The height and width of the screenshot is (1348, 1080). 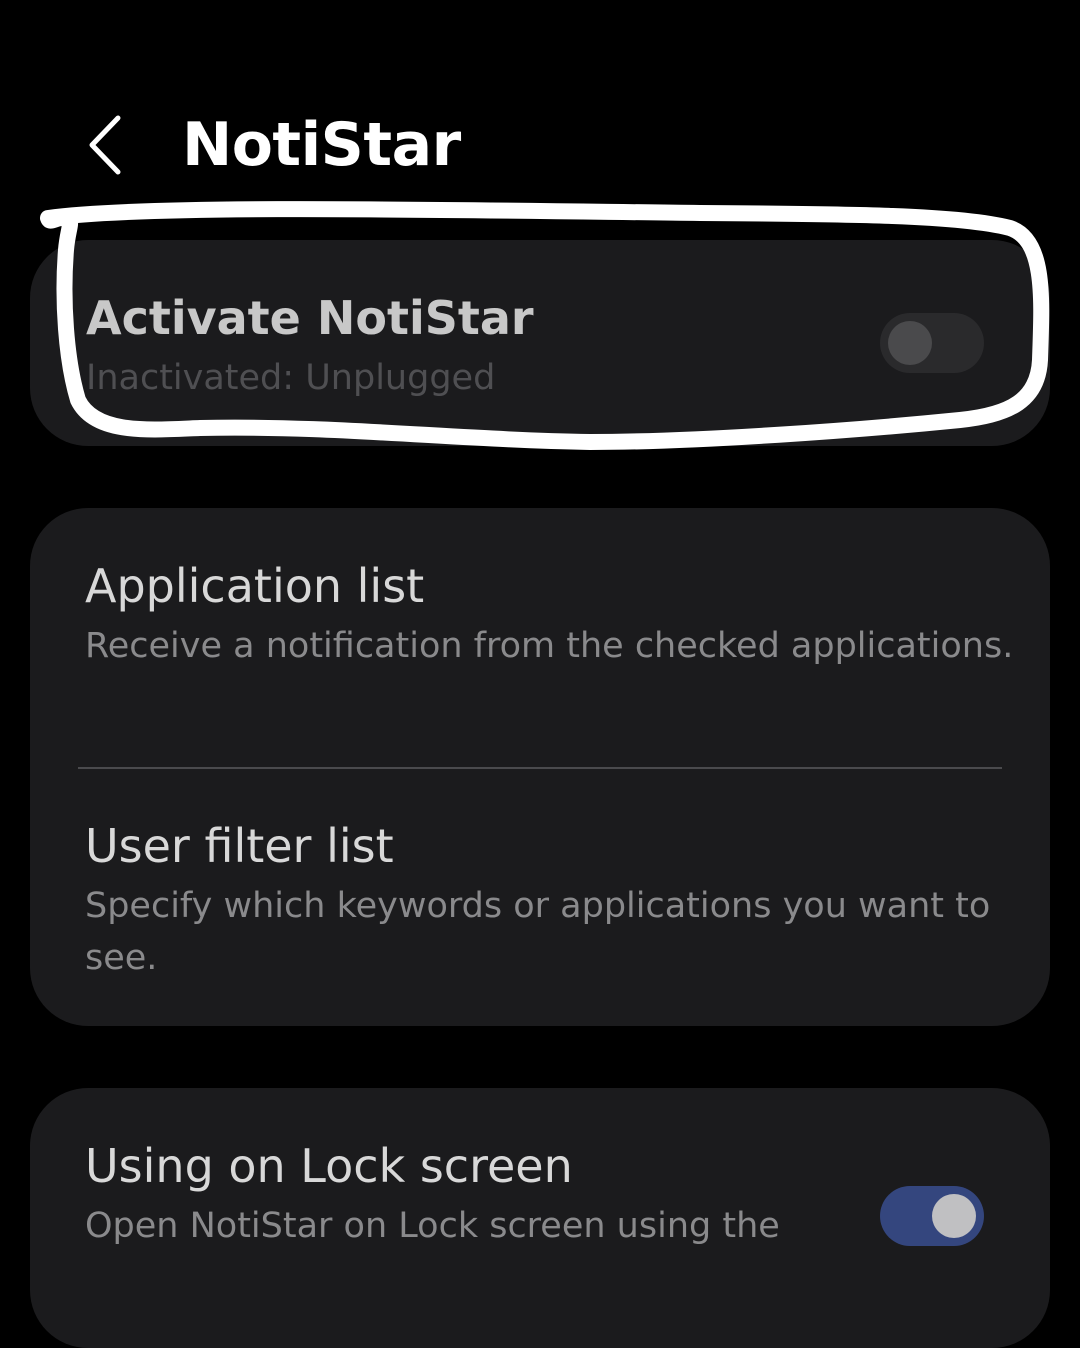 I want to click on activate-card: Activate NotiStar Inactivated: Unplugged, so click(x=540, y=343).